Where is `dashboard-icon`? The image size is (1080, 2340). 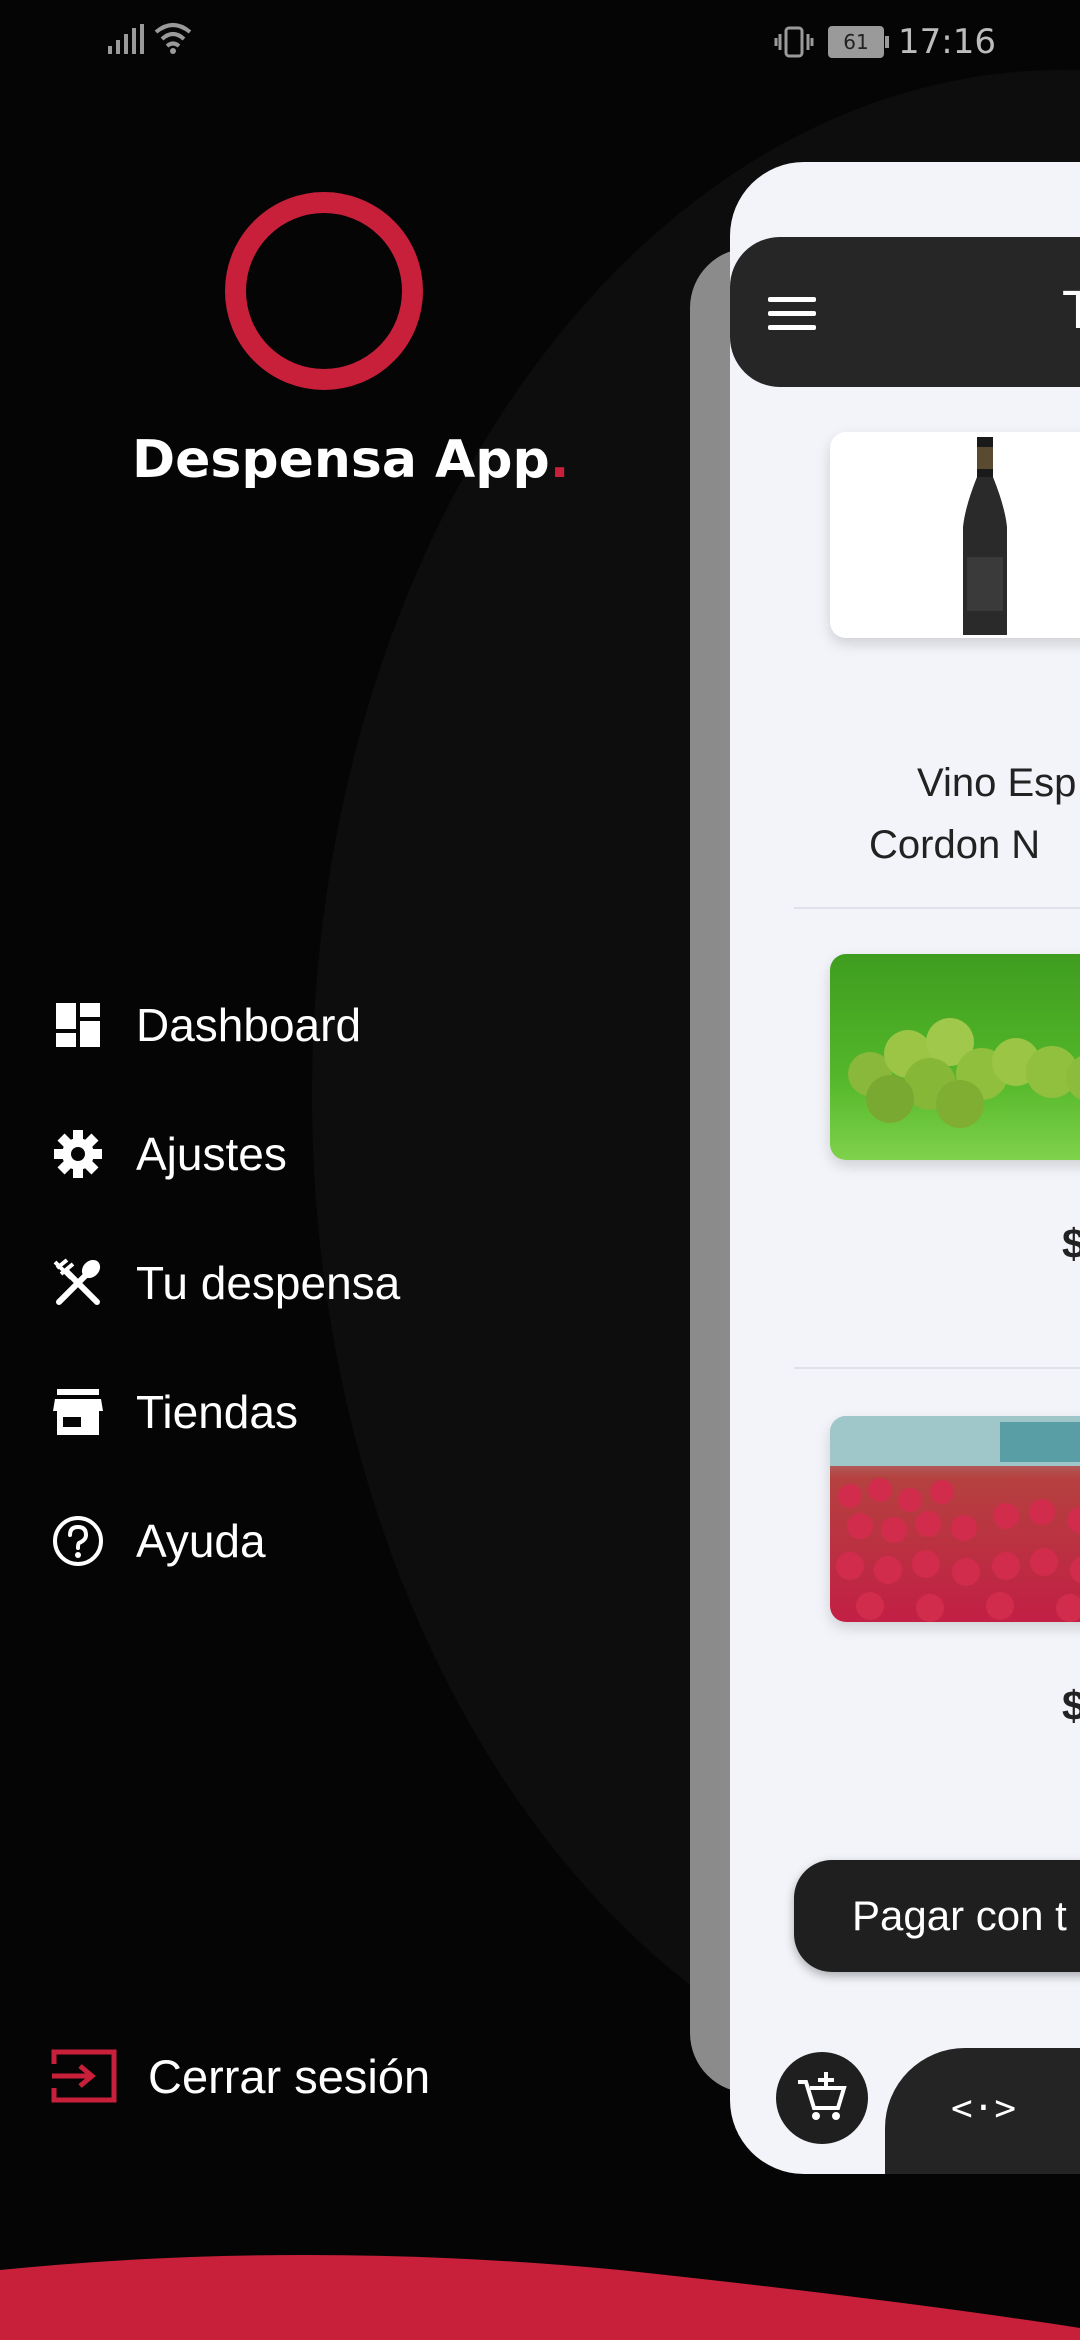
dashboard-icon is located at coordinates (78, 1025).